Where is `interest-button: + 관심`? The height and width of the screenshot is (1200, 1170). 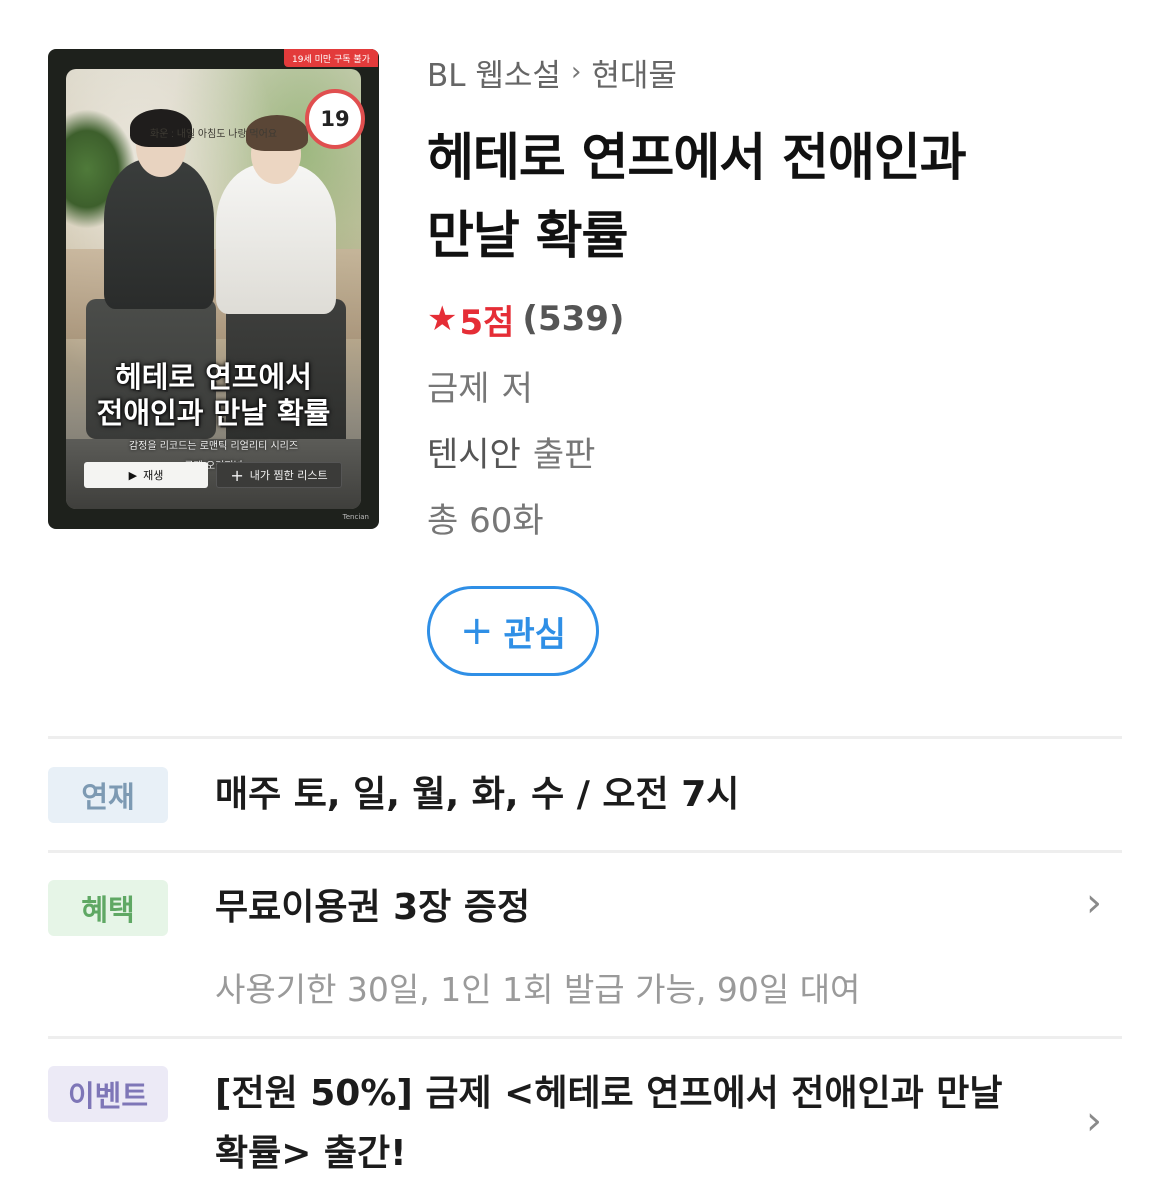
interest-button: + 관심 is located at coordinates (513, 631).